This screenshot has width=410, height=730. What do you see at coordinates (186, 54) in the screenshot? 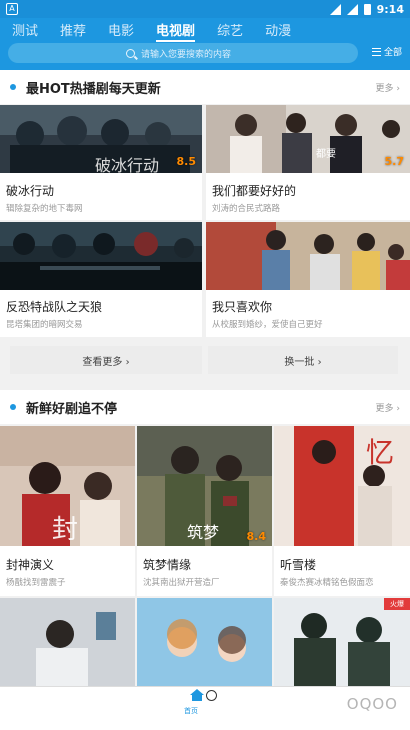
I see `search-placeholder: 请输入您要搜索的内容` at bounding box center [186, 54].